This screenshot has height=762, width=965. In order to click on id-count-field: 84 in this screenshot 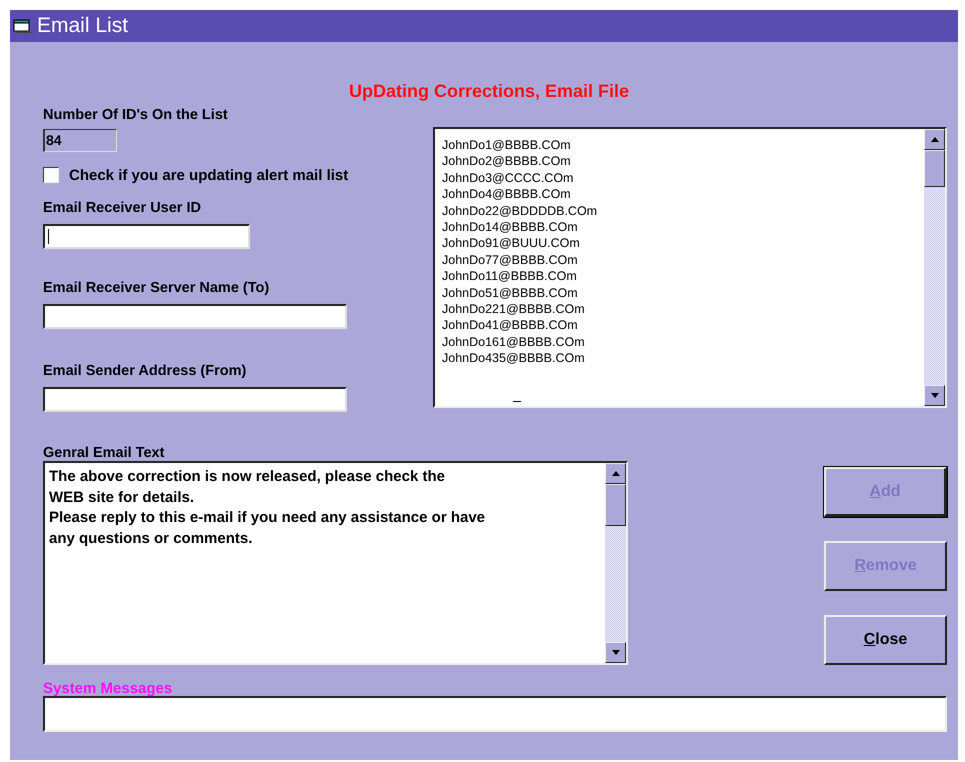, I will do `click(80, 140)`.